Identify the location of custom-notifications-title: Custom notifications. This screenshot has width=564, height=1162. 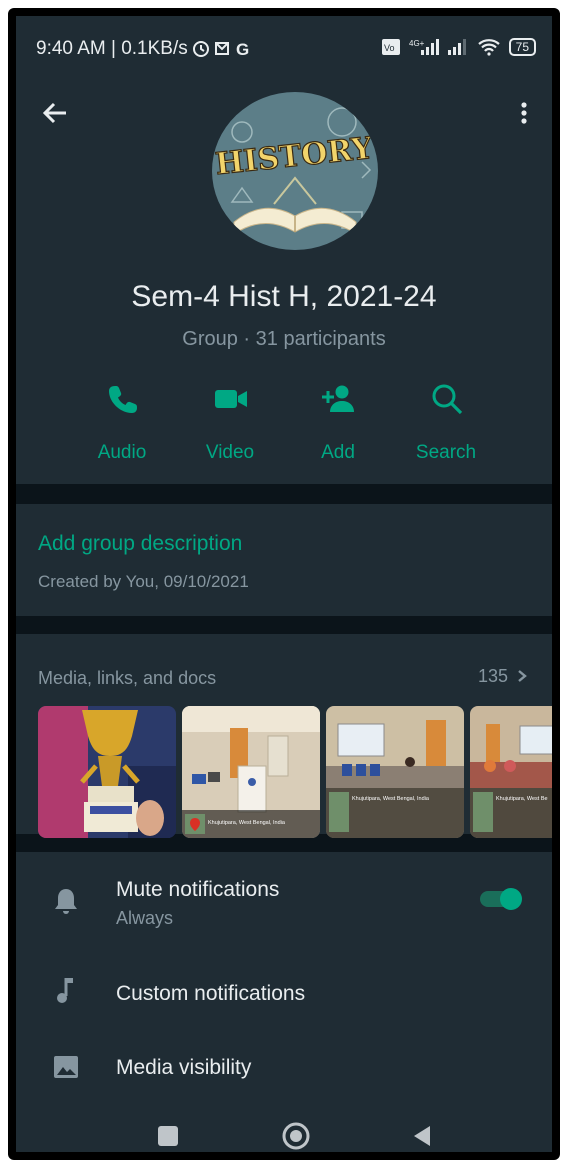
(211, 993).